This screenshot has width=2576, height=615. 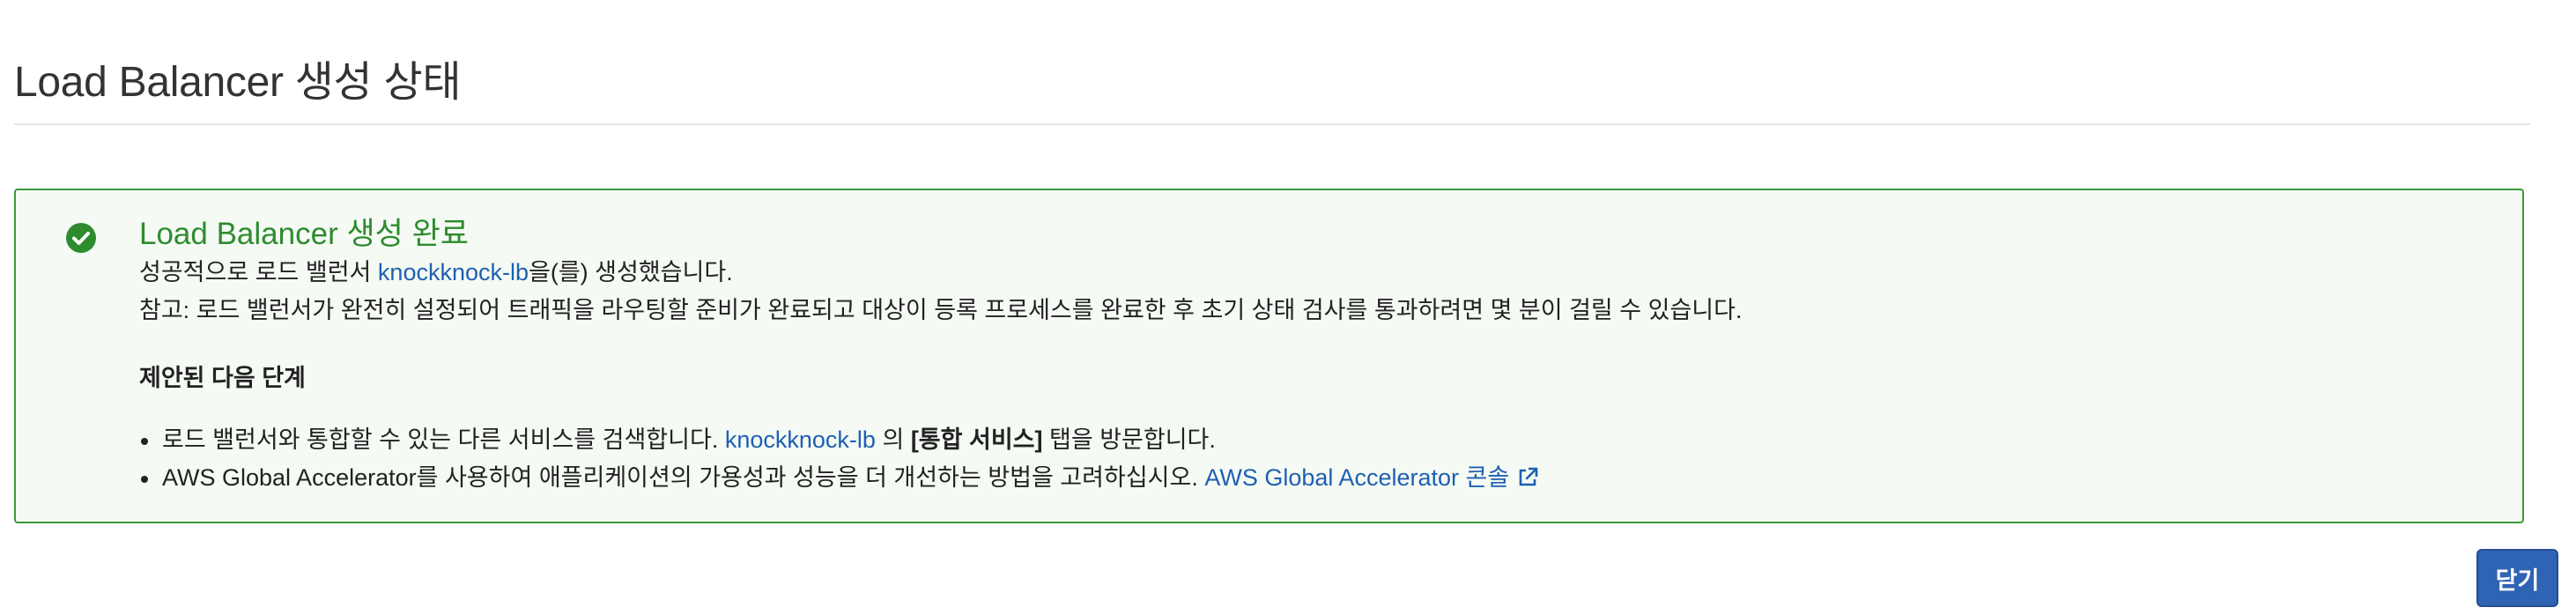 I want to click on next-steps-heading: 제안된 다음 단계, so click(x=223, y=378).